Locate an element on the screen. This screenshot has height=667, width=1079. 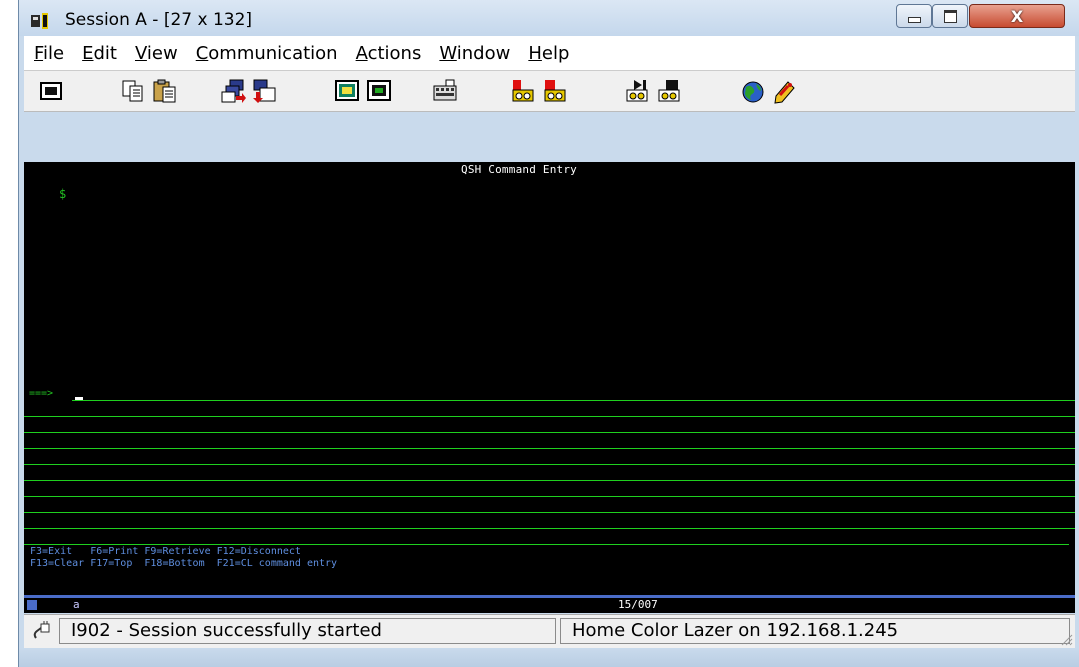
menu-file: File is located at coordinates (49, 53).